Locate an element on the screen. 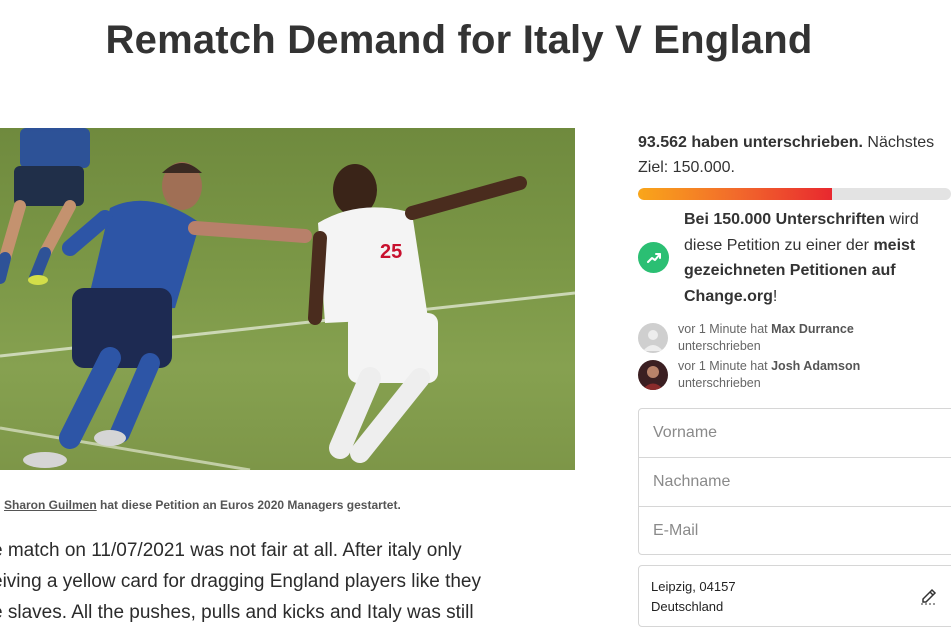  email-input is located at coordinates (801, 531).